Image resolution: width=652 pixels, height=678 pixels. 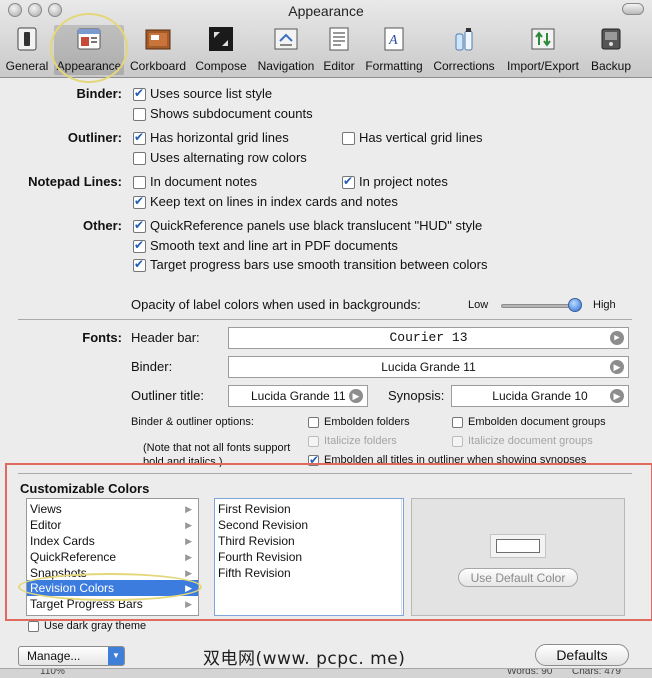 What do you see at coordinates (116, 656) in the screenshot?
I see `chevron-down-icon: ▼` at bounding box center [116, 656].